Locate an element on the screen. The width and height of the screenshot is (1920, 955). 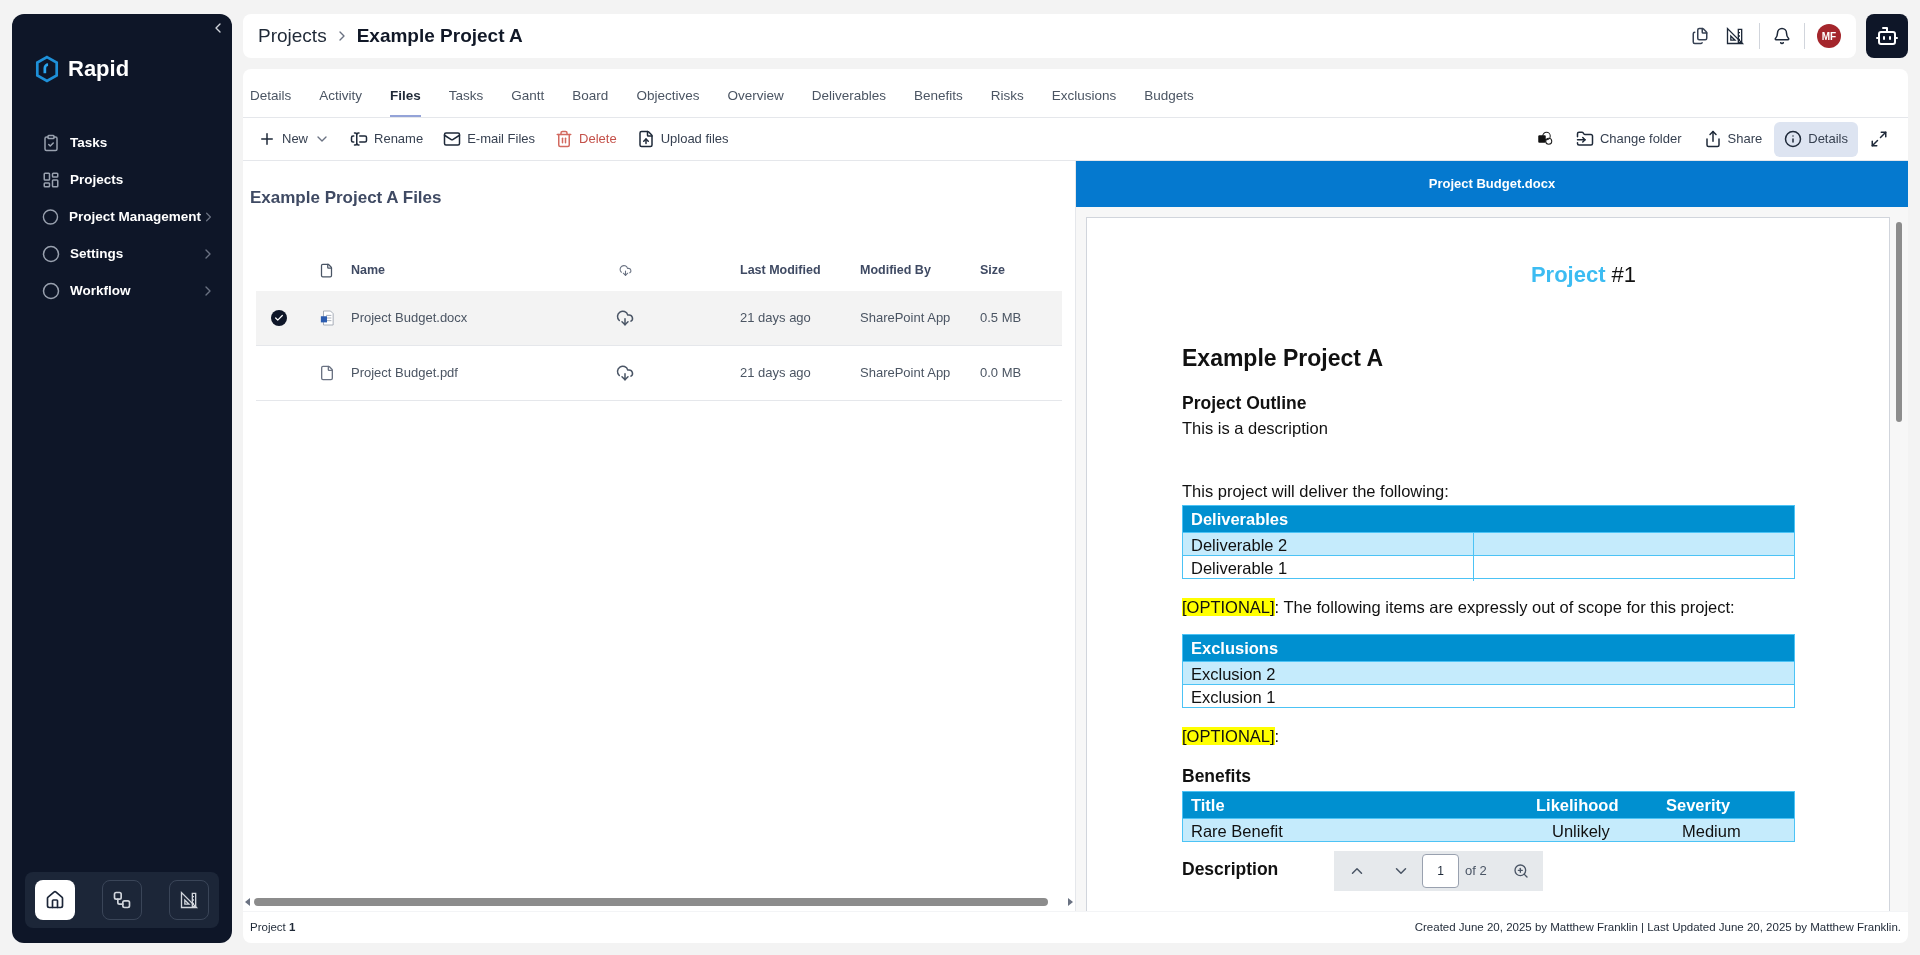
toolbar-button: Upload files is located at coordinates (682, 139).